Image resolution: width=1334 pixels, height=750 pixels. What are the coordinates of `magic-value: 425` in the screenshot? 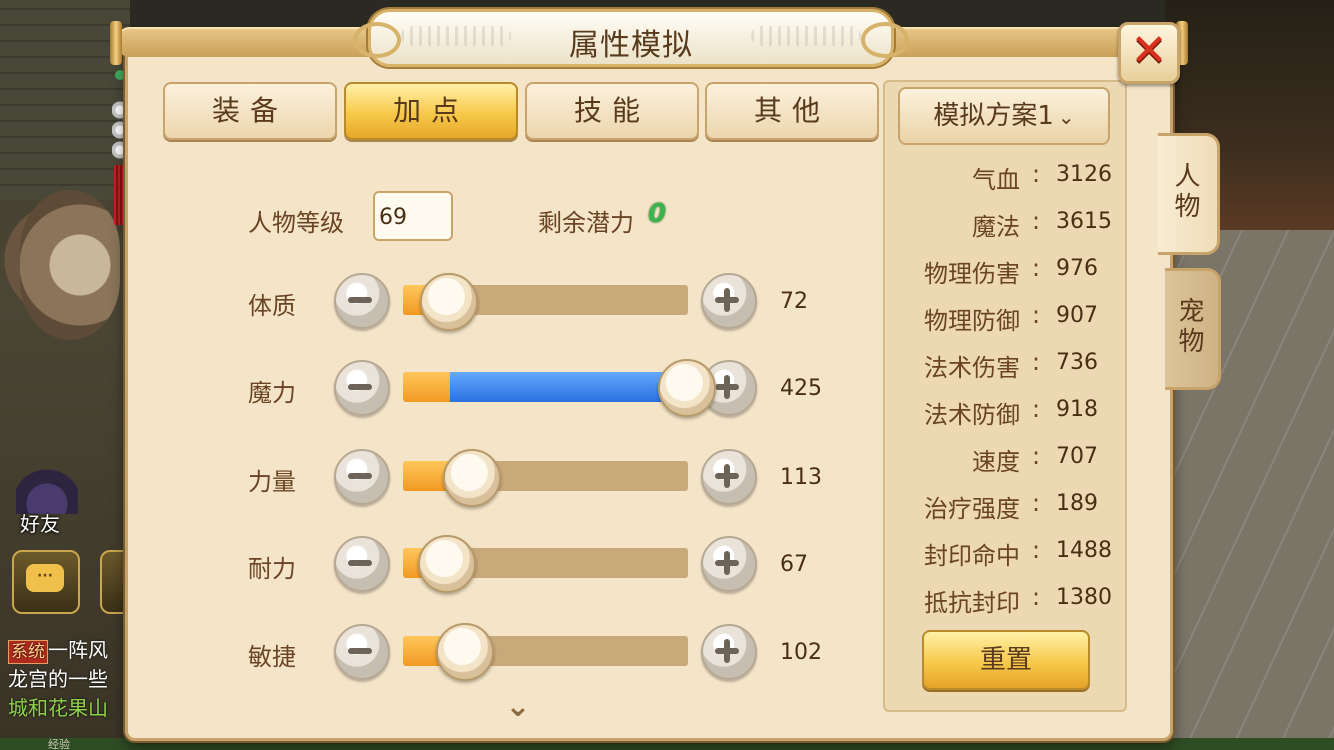 It's located at (801, 388).